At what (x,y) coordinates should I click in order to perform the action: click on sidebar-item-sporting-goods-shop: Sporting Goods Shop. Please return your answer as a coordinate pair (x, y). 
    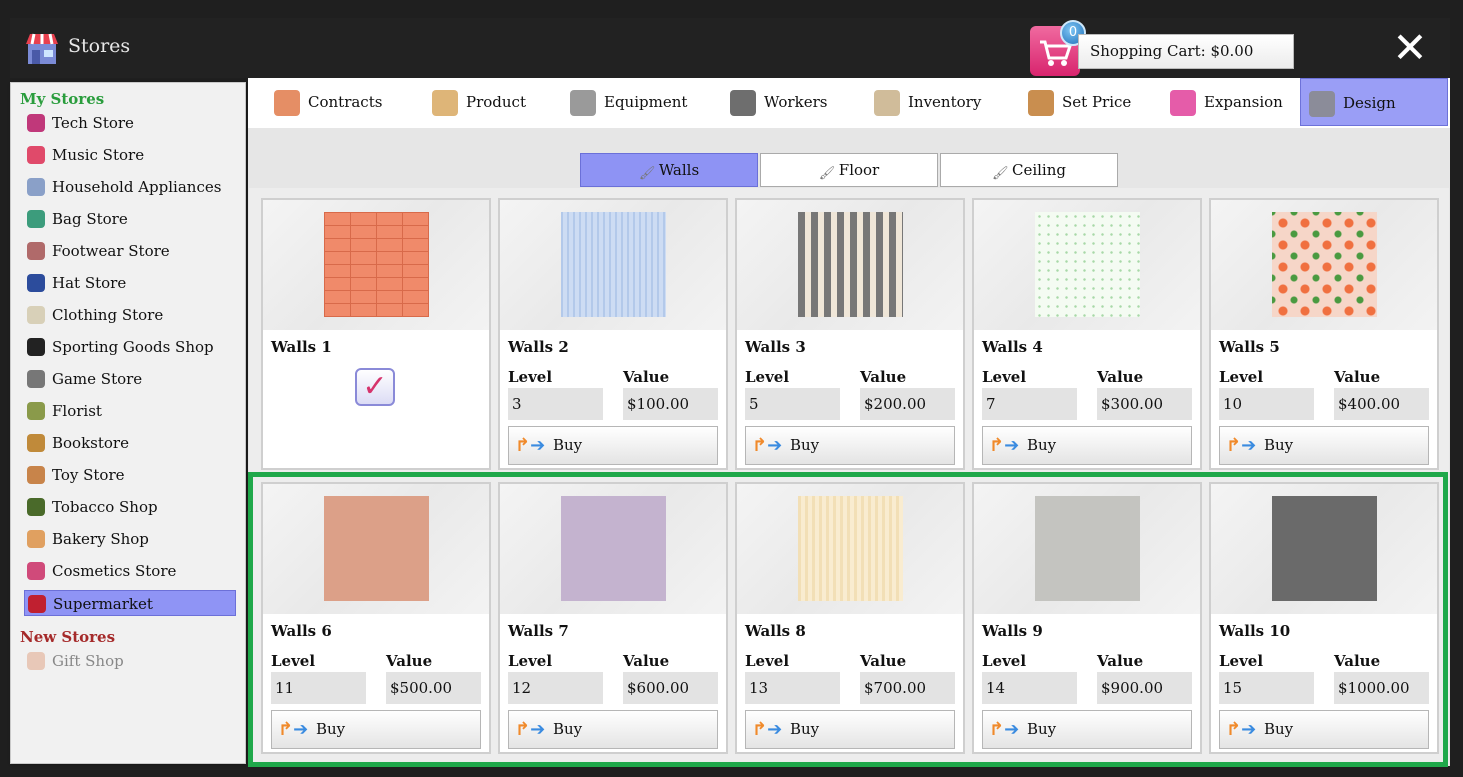
    Looking at the image, I should click on (130, 347).